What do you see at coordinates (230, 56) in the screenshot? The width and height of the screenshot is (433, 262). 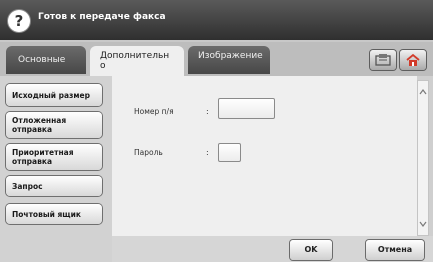 I see `tab-image-label: Изображение` at bounding box center [230, 56].